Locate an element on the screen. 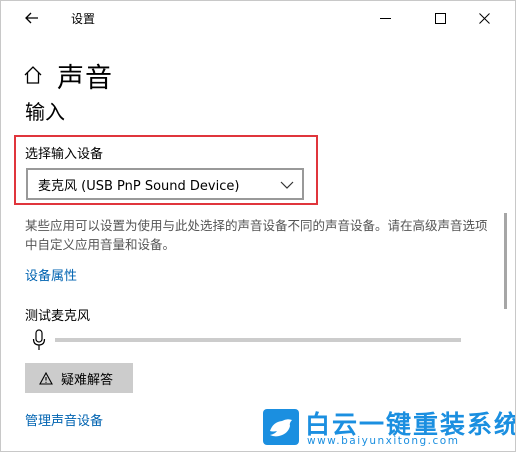  home-icon is located at coordinates (33, 75).